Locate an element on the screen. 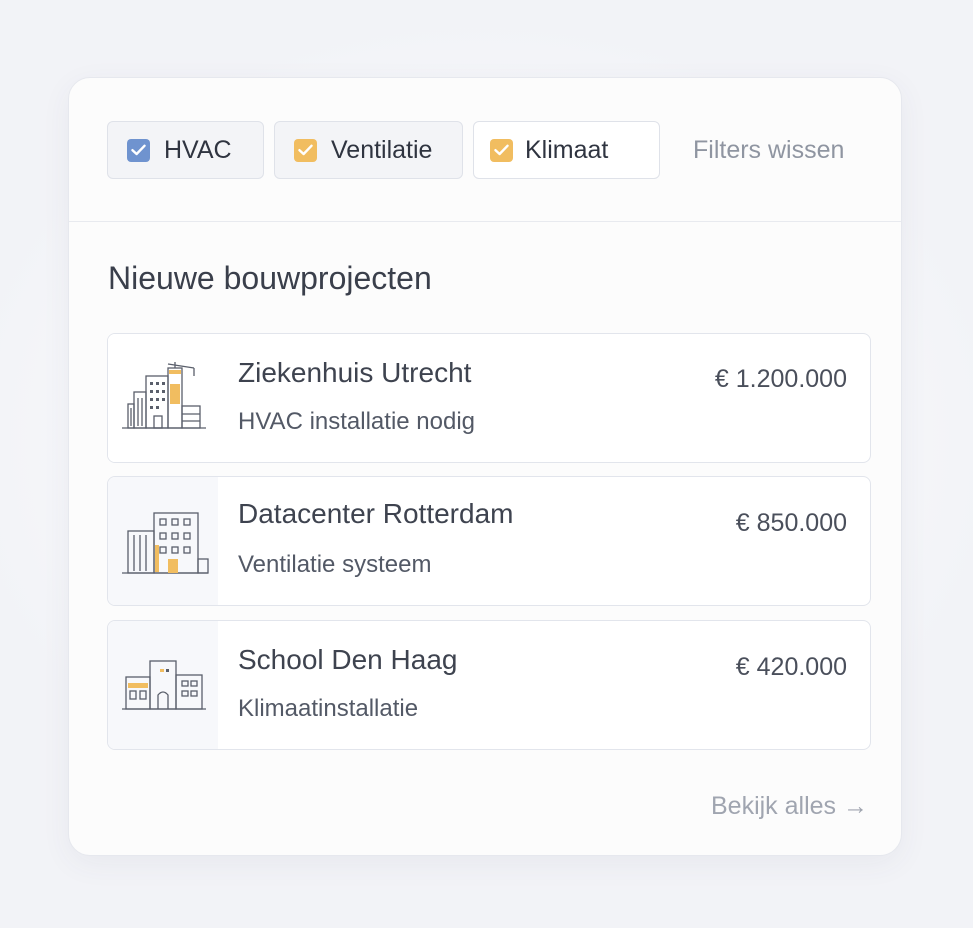 The image size is (973, 928). project-name: School Den Haag is located at coordinates (348, 659).